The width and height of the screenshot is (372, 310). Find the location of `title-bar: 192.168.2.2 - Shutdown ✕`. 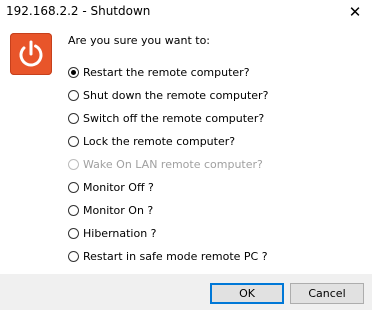

title-bar: 192.168.2.2 - Shutdown ✕ is located at coordinates (186, 12).